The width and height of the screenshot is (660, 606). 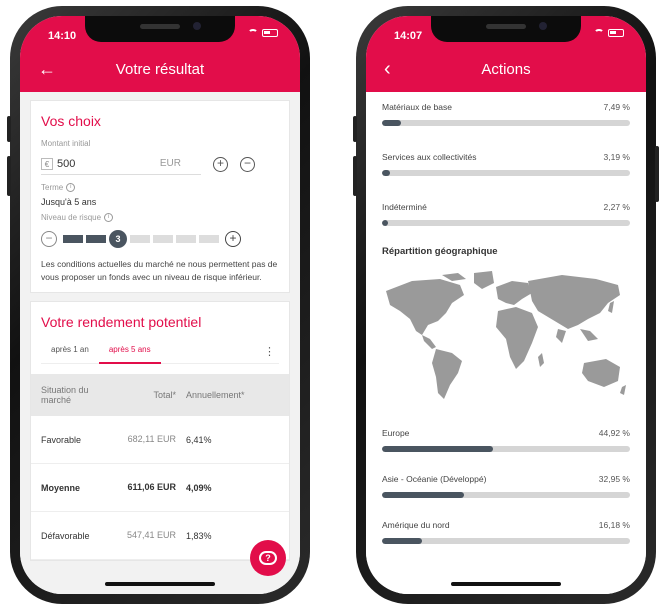 I want to click on increase-risk-button: +, so click(x=233, y=239).